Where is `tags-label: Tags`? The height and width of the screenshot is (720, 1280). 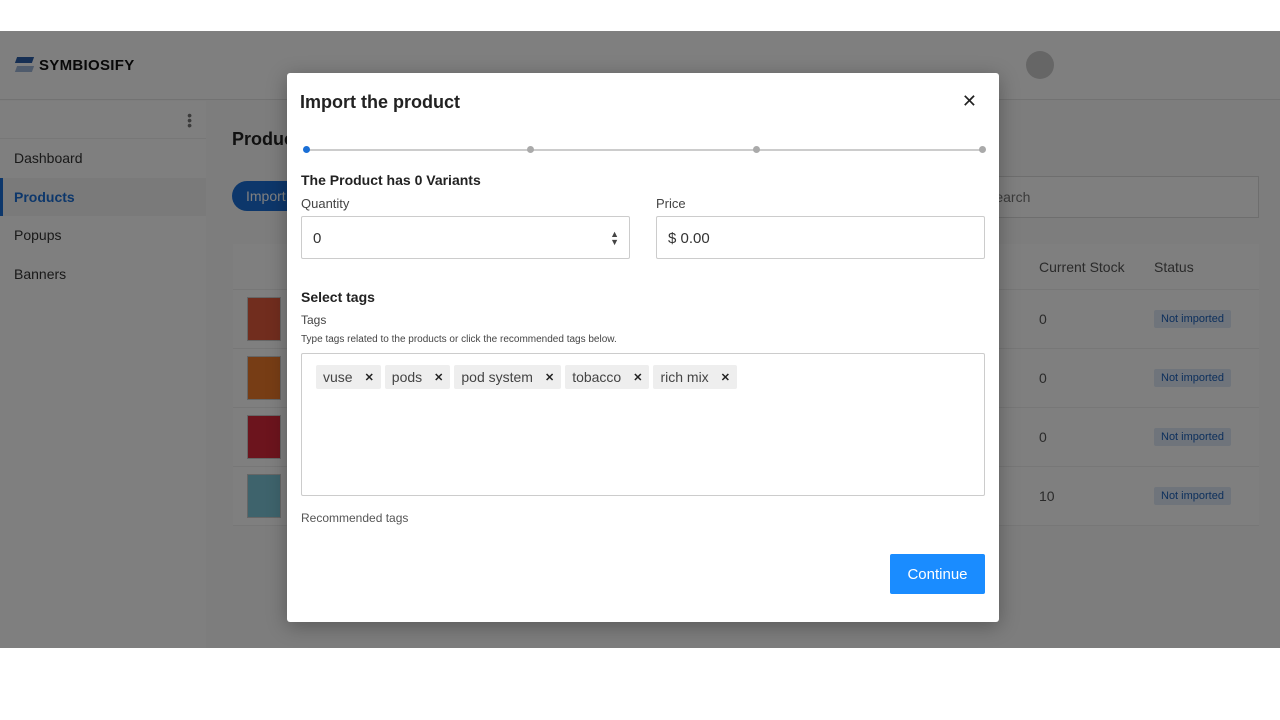 tags-label: Tags is located at coordinates (314, 320).